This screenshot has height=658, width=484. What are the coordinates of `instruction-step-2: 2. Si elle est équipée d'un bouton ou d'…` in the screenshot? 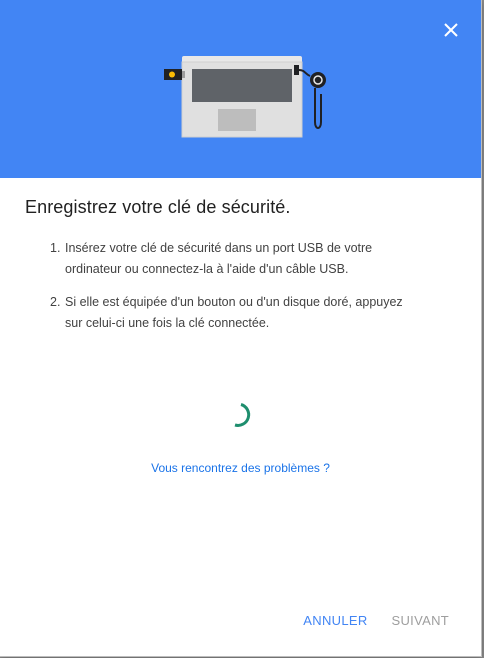 It's located at (235, 313).